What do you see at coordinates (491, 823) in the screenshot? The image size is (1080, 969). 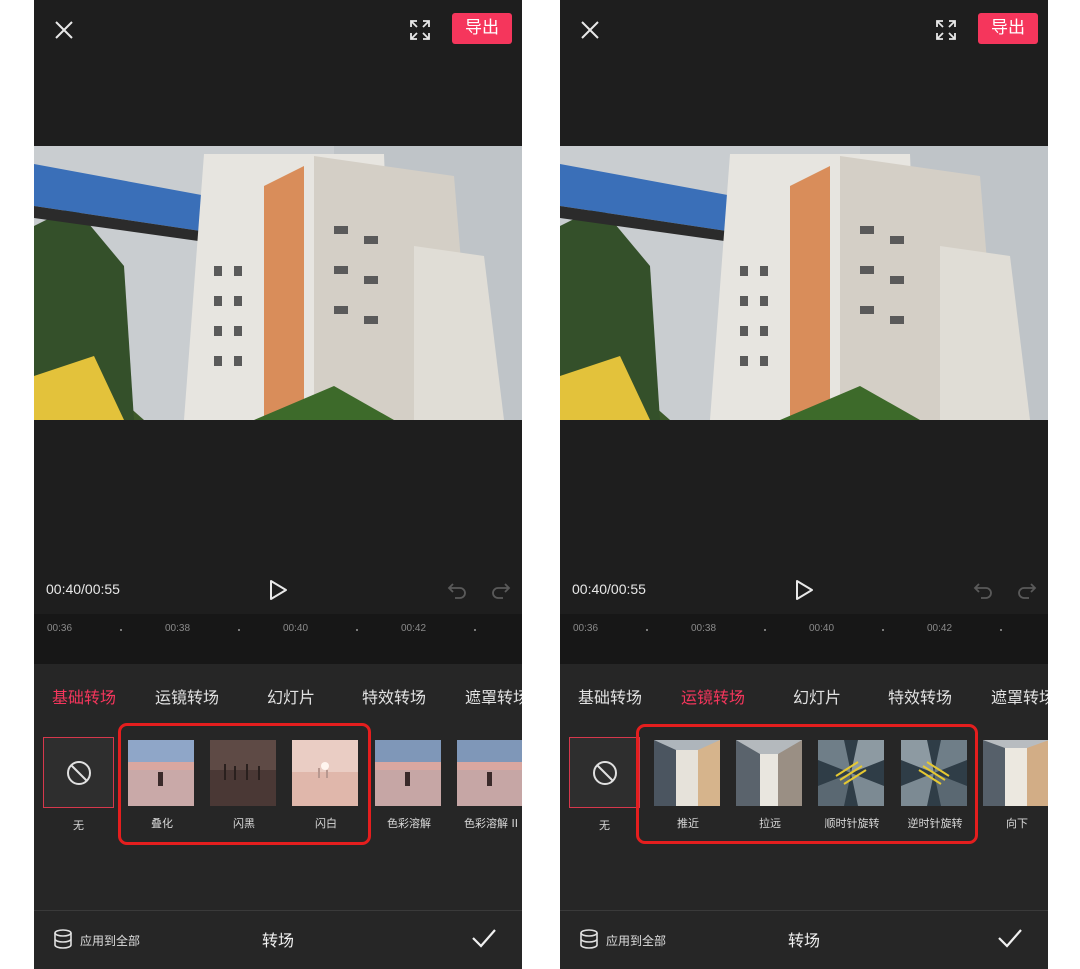 I see `transition-label: 色彩溶解 II` at bounding box center [491, 823].